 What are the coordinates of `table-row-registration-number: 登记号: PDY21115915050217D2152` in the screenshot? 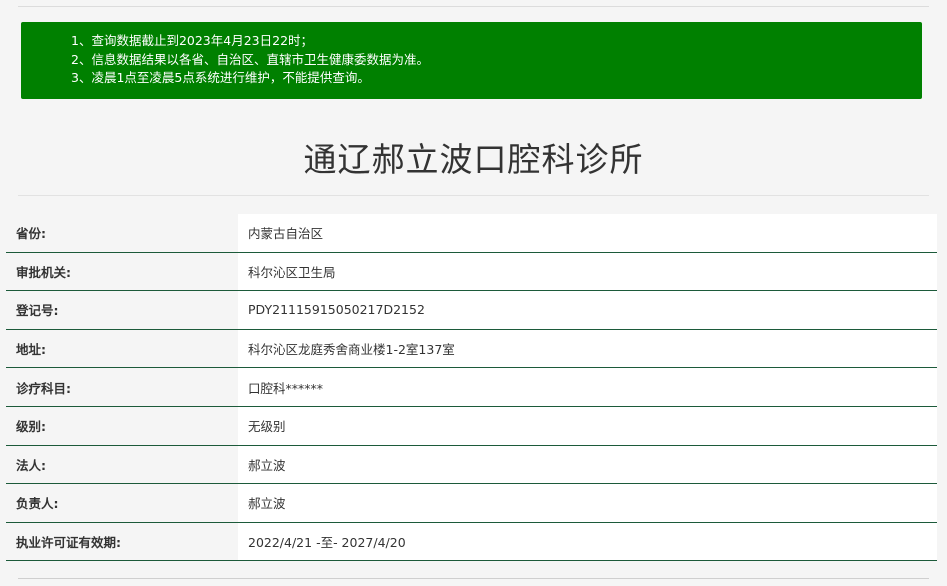 It's located at (471, 310).